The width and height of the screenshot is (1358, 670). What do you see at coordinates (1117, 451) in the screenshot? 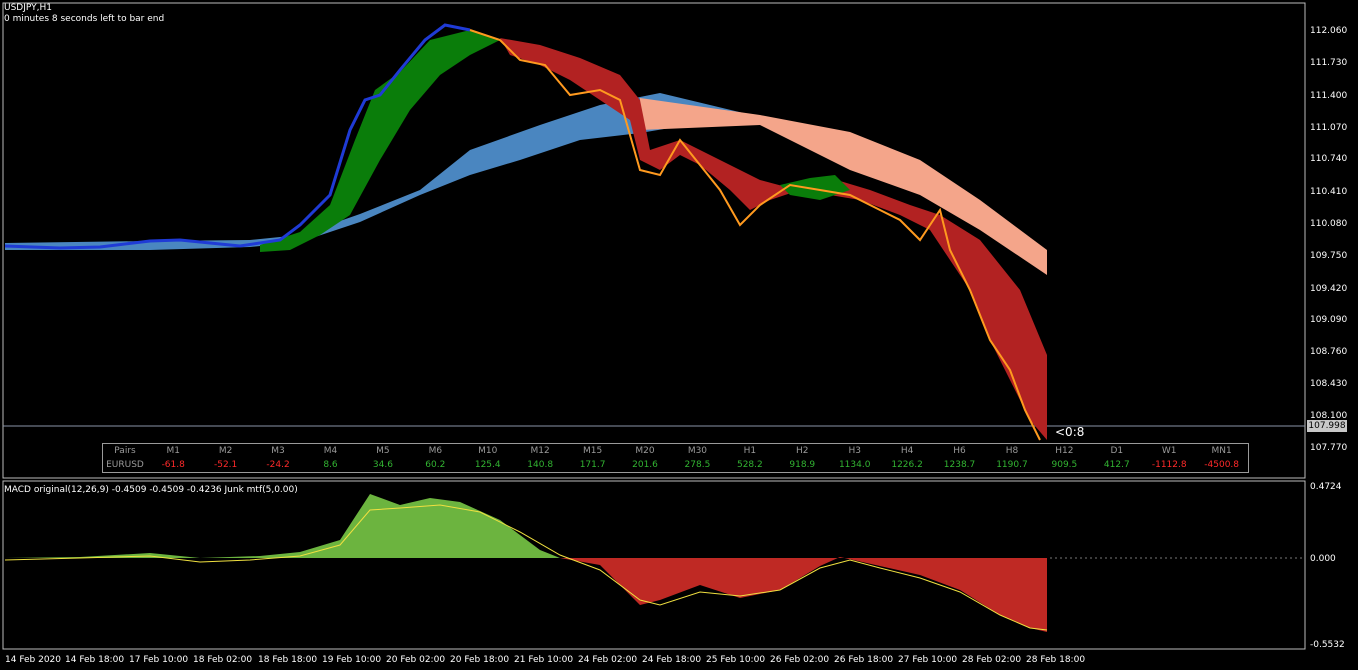
I see `header-cell: D1` at bounding box center [1117, 451].